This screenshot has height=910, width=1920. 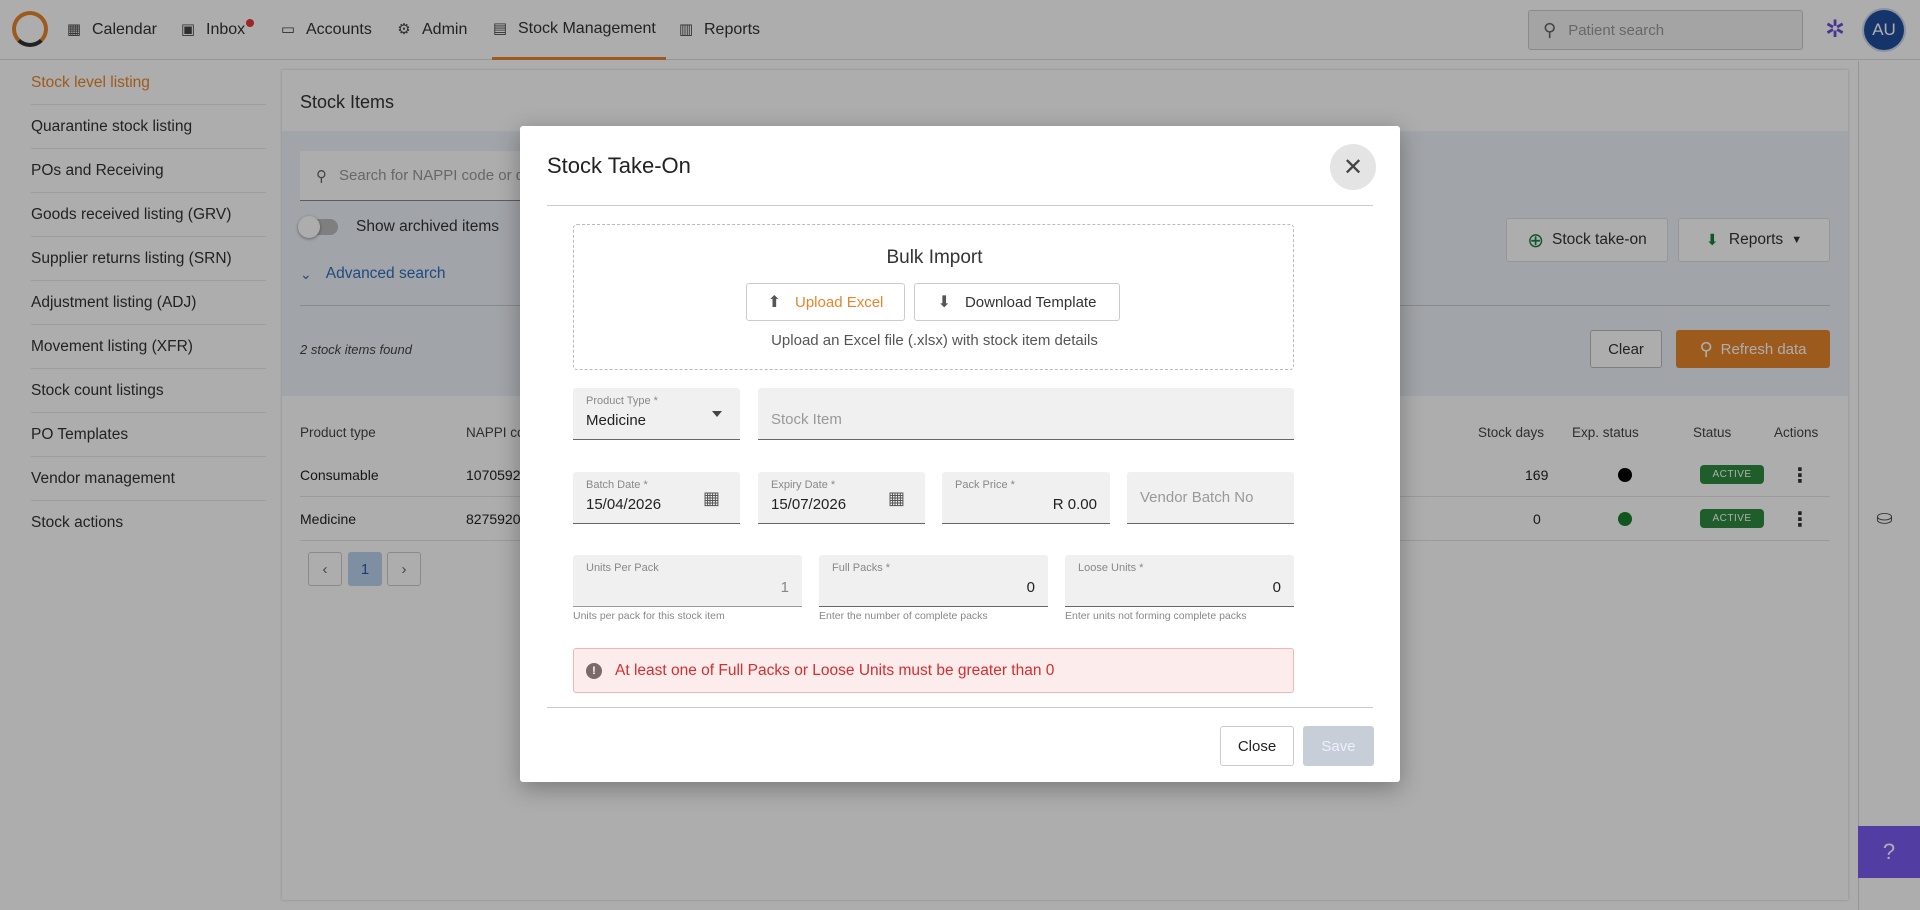 What do you see at coordinates (1026, 498) in the screenshot?
I see `pack-price-field: Pack Price * R 0.00` at bounding box center [1026, 498].